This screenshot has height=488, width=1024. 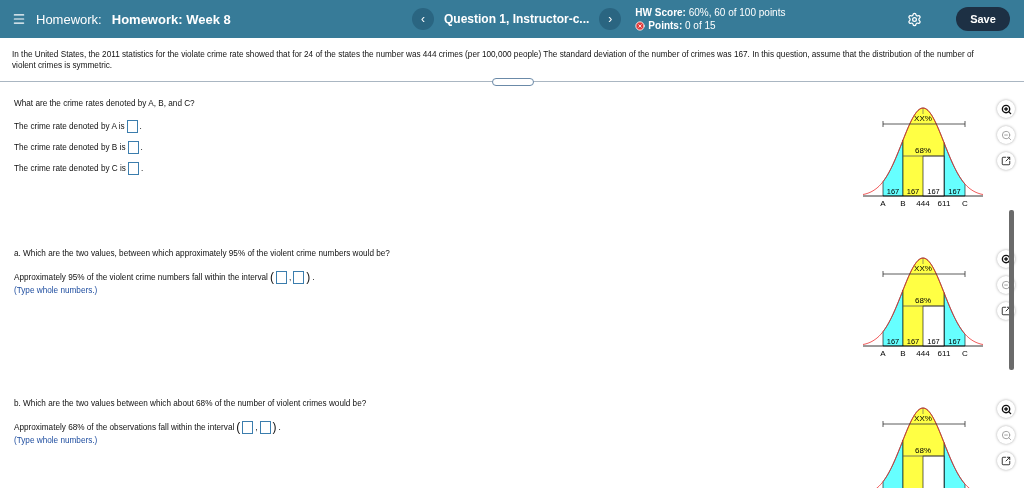 What do you see at coordinates (983, 19) in the screenshot?
I see `save-button: Save` at bounding box center [983, 19].